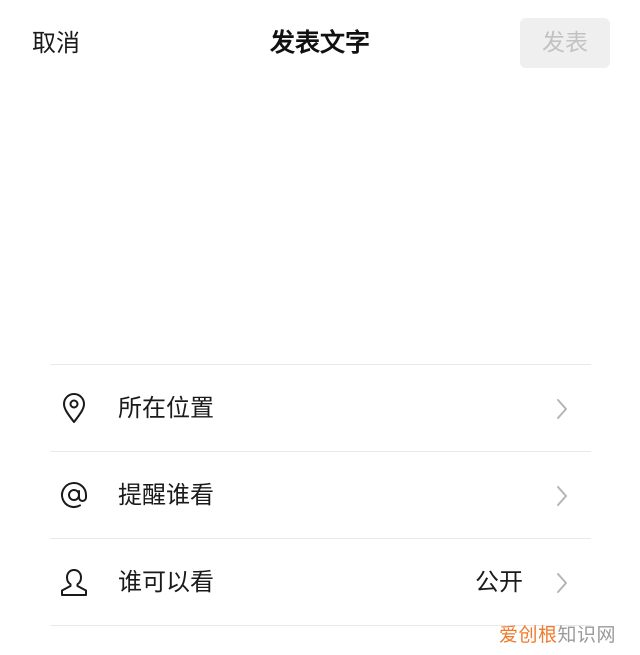 The image size is (640, 655). I want to click on visibility-value: 公开, so click(499, 582).